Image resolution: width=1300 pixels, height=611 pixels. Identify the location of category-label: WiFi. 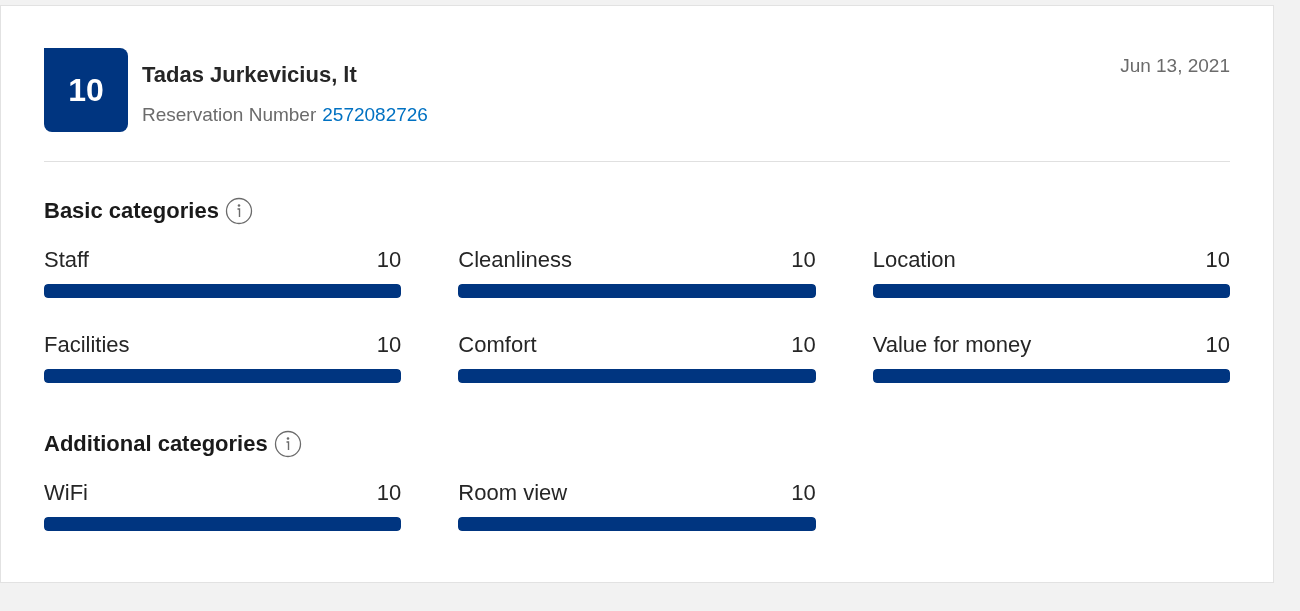
(66, 493).